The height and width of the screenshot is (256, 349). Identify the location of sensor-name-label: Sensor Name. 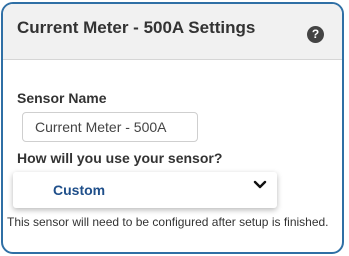
(62, 98).